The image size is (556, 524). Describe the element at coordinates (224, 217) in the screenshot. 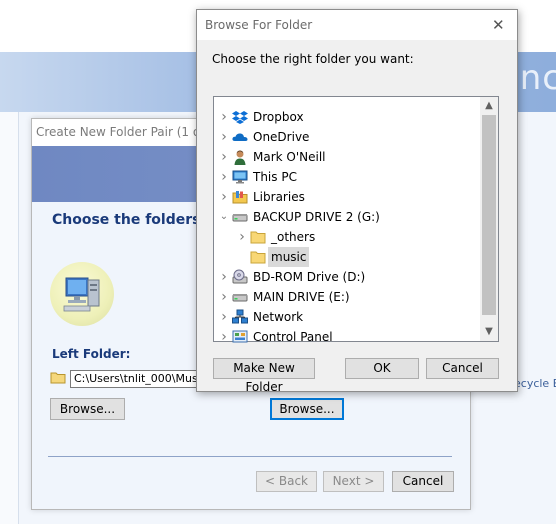

I see `chevron-down-icon: ⌄` at that location.